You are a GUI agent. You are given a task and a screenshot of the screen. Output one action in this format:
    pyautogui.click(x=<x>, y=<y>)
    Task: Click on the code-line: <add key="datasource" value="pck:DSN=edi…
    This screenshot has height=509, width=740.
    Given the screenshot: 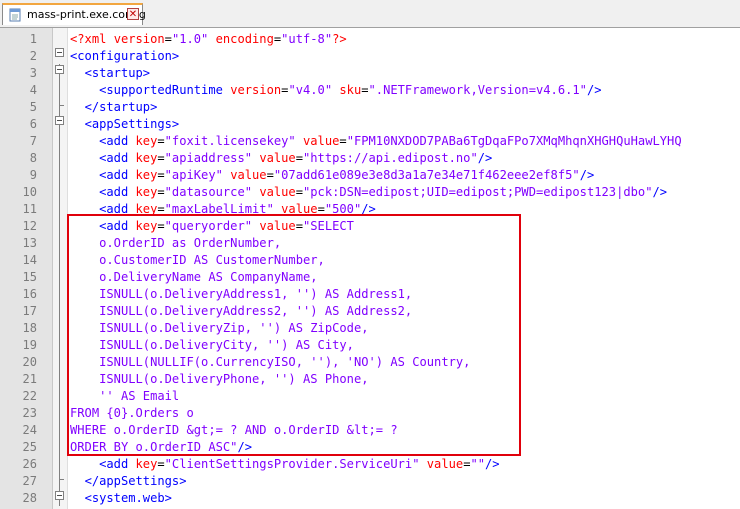 What is the action you would take?
    pyautogui.click(x=368, y=192)
    